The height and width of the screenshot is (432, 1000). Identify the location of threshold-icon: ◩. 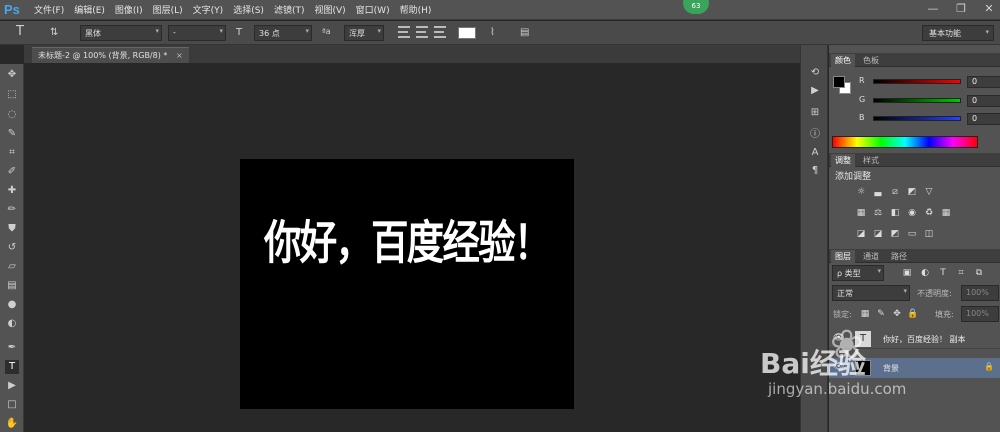
(895, 234).